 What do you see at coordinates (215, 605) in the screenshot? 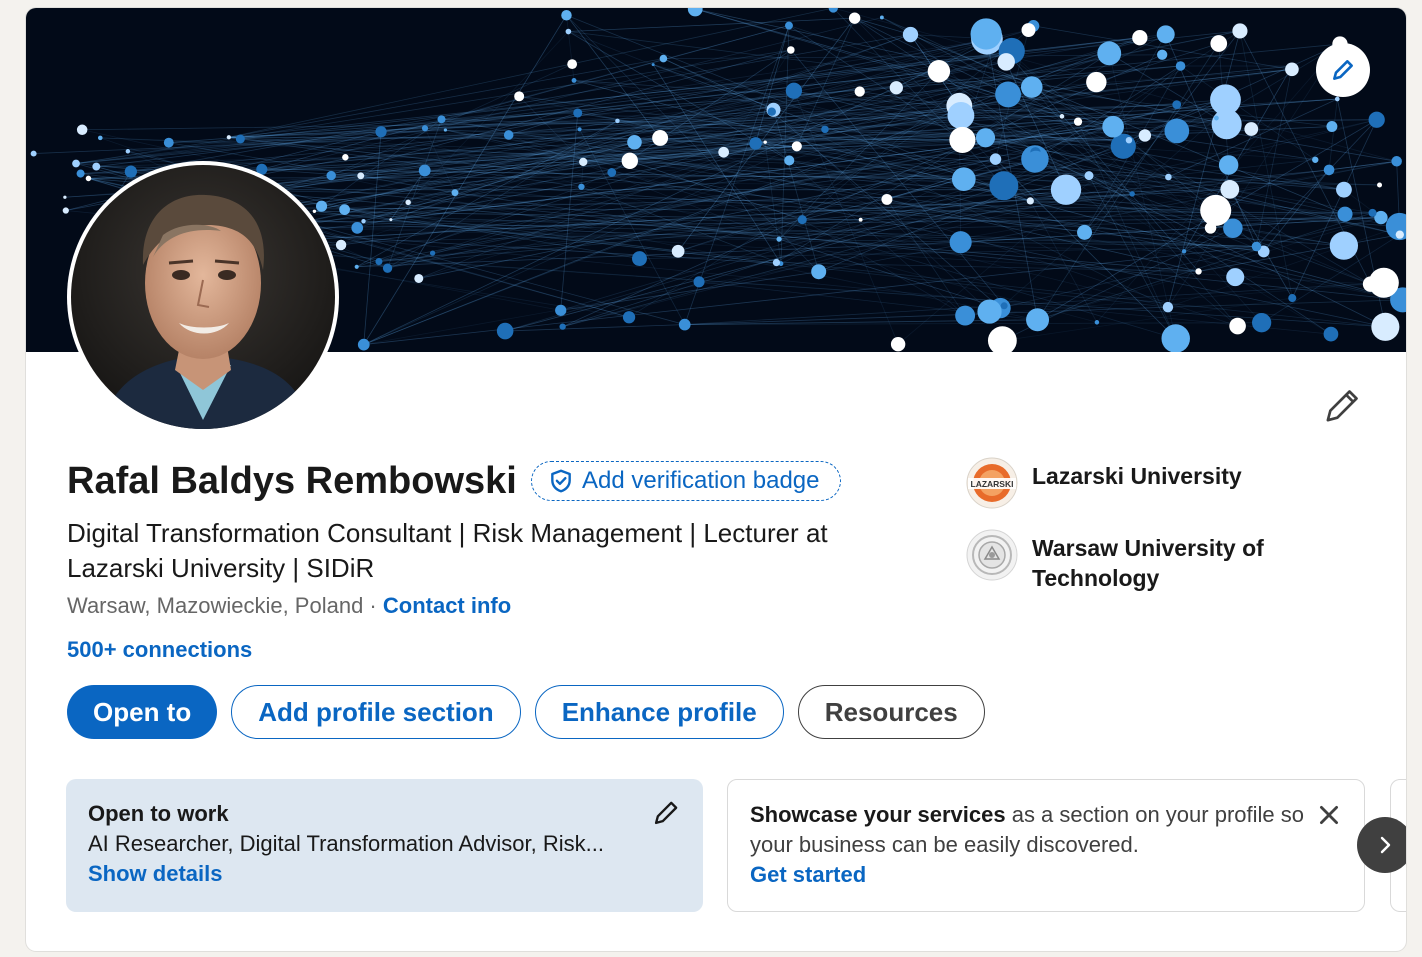
I see `location-text: Warsaw, Mazowieckie, Poland` at bounding box center [215, 605].